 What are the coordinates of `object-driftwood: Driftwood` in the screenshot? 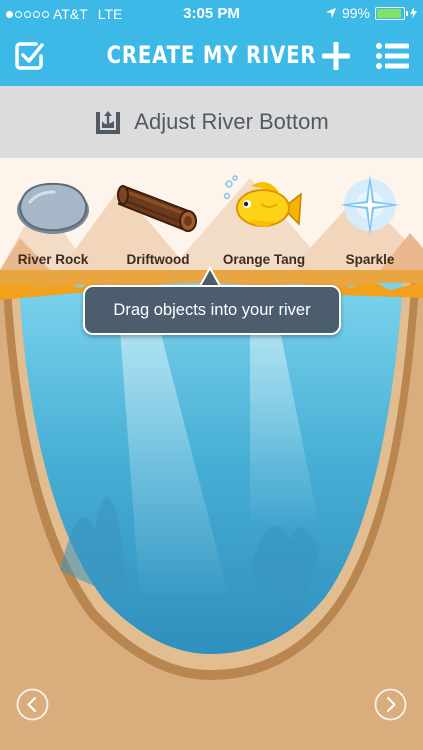 It's located at (158, 218).